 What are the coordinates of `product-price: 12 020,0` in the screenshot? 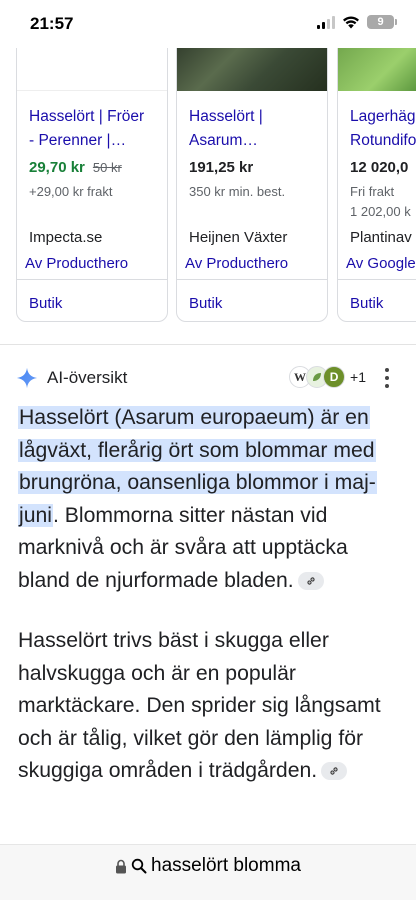 It's located at (379, 167).